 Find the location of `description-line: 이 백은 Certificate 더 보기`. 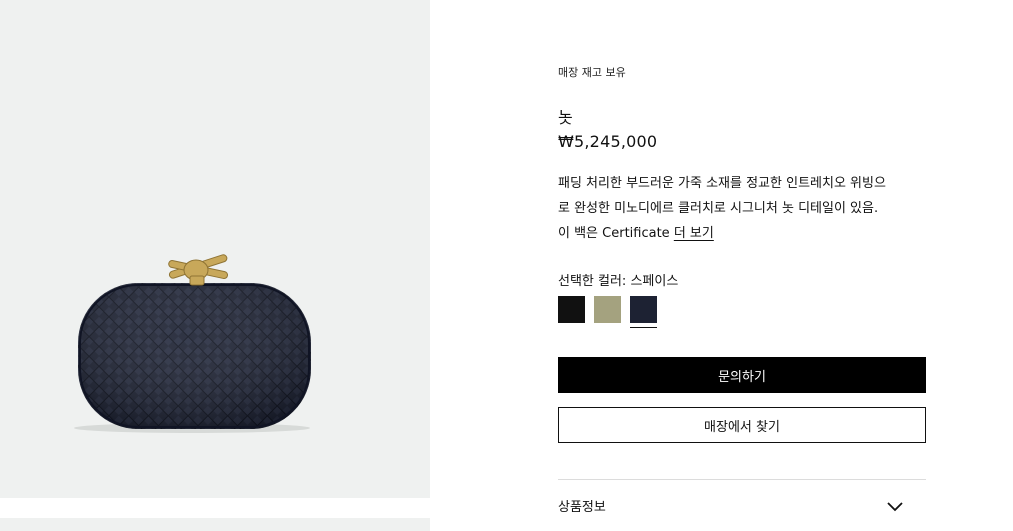

description-line: 이 백은 Certificate 더 보기 is located at coordinates (742, 233).